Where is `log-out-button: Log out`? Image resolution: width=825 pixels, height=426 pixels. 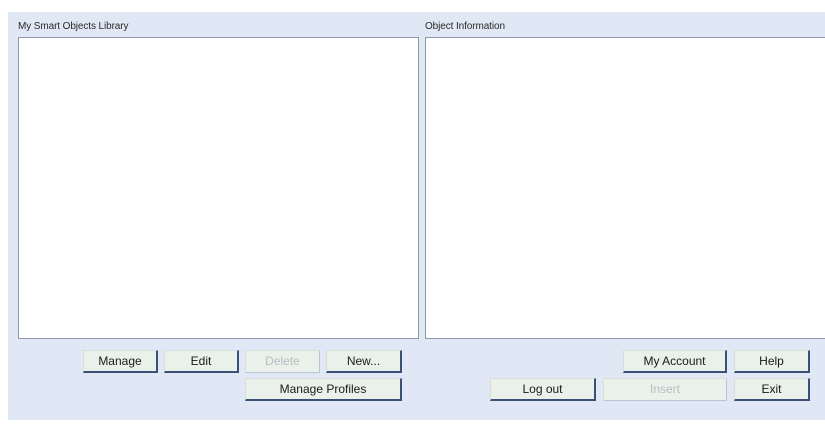 log-out-button: Log out is located at coordinates (543, 389).